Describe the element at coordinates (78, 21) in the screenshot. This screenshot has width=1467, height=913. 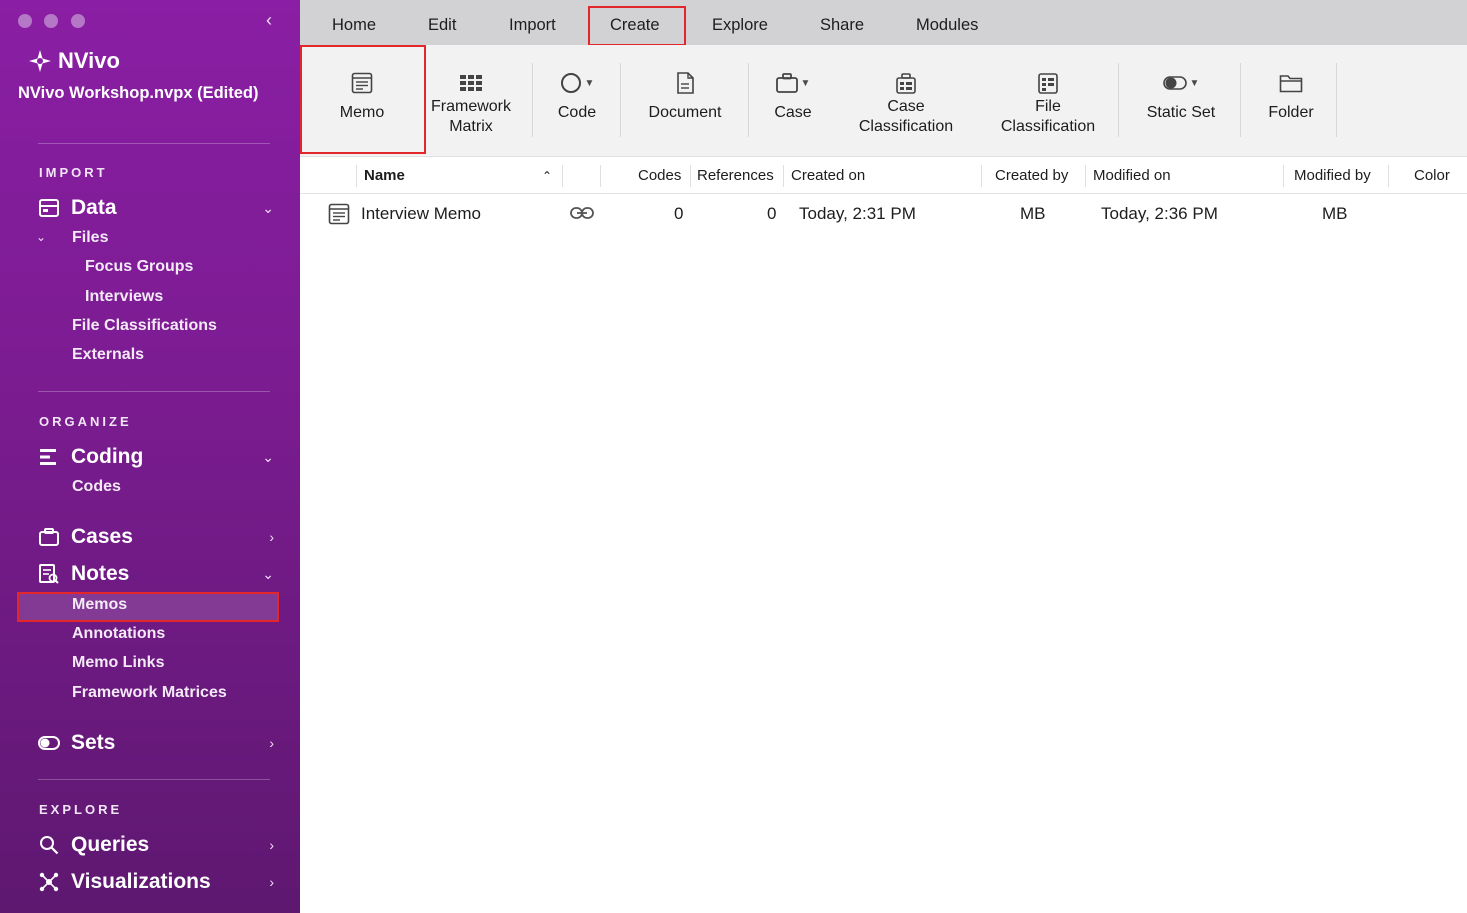
I see `window-zoom-button` at that location.